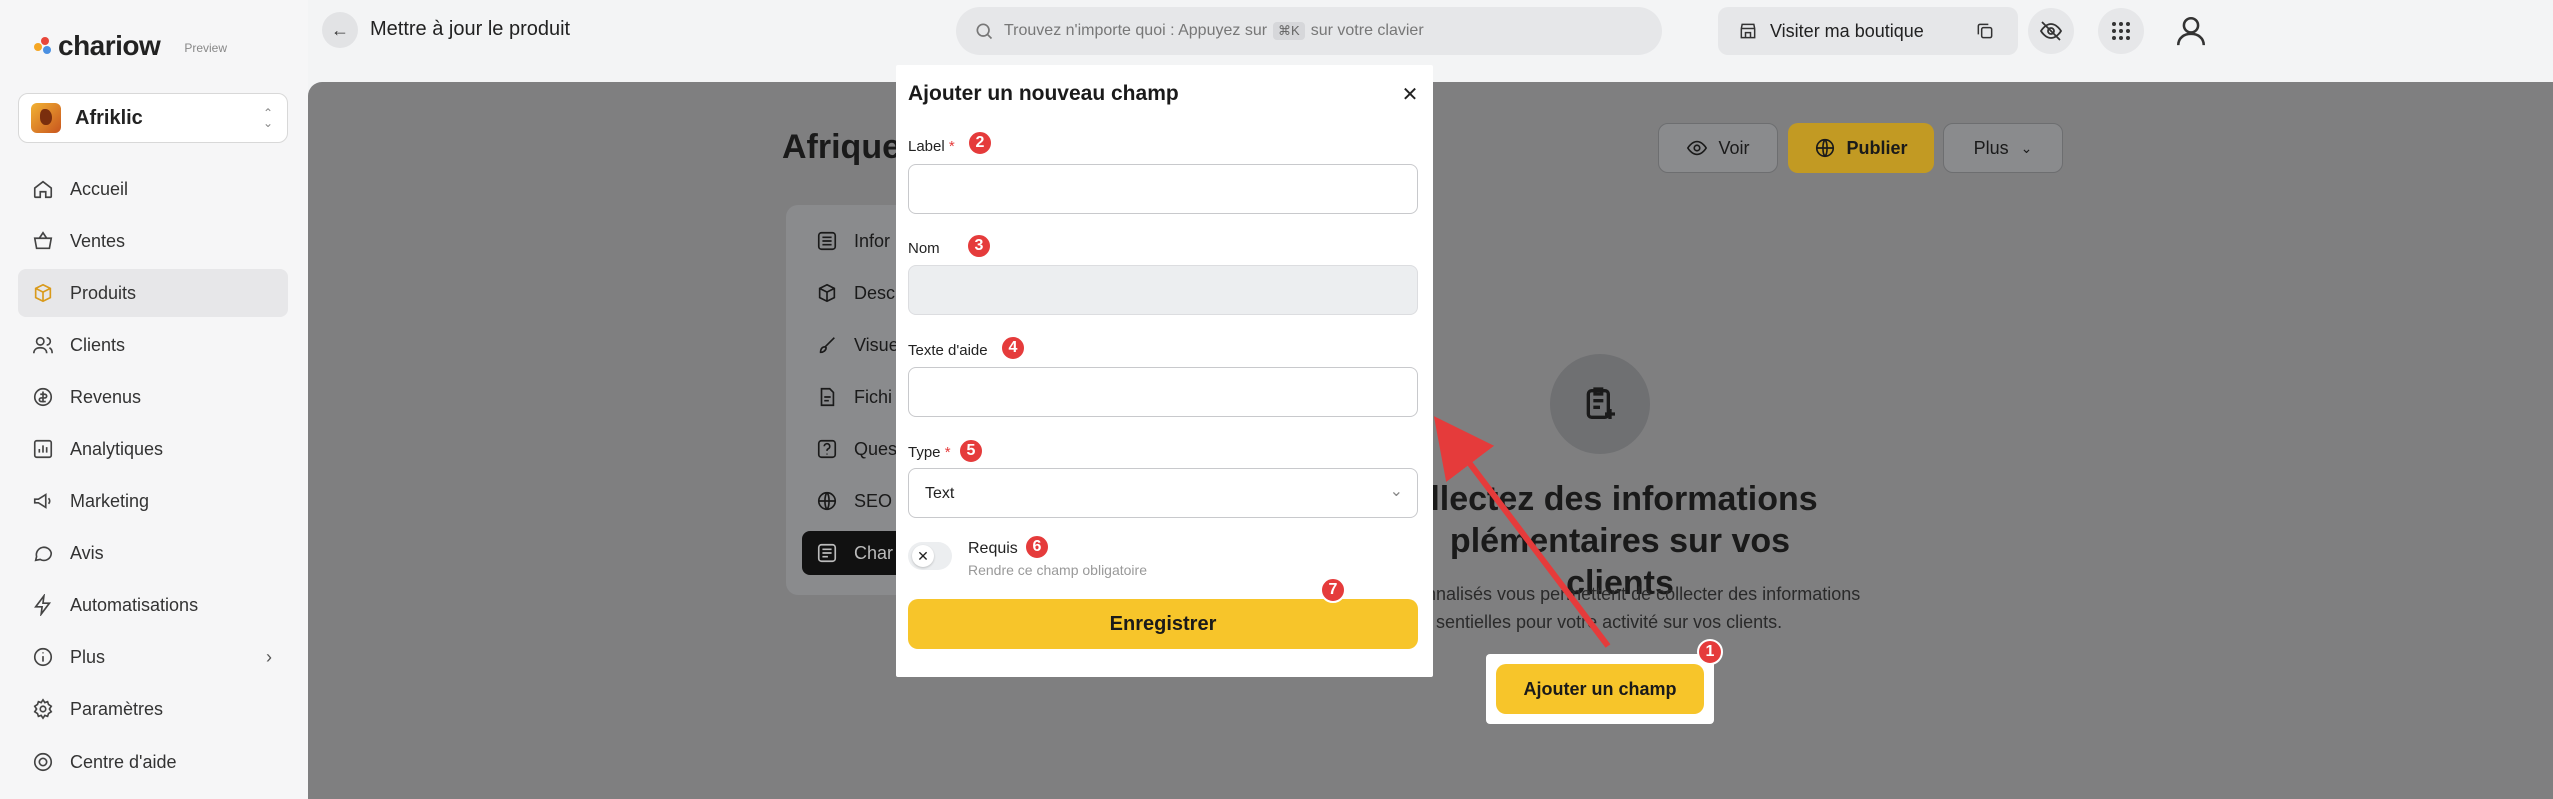  What do you see at coordinates (153, 189) in the screenshot?
I see `sidebar-item-accueil: Accueil` at bounding box center [153, 189].